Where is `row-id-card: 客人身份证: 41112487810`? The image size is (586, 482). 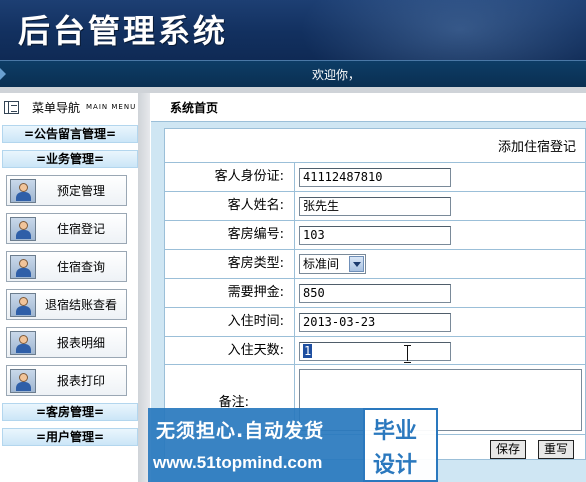
row-id-card: 客人身份证: 41112487810 is located at coordinates (375, 176).